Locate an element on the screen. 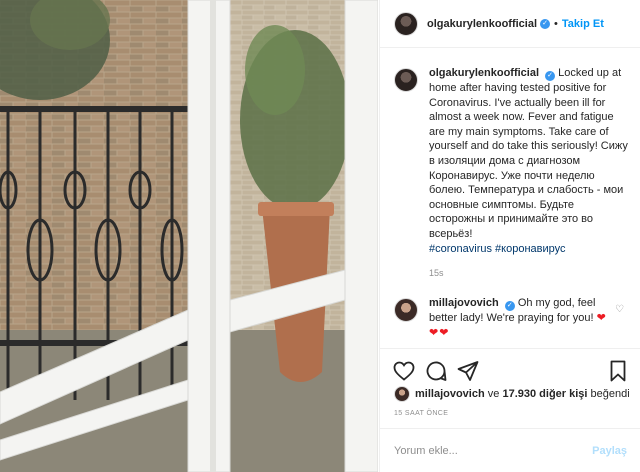 The height and width of the screenshot is (472, 640). bookmark-icon is located at coordinates (618, 371).